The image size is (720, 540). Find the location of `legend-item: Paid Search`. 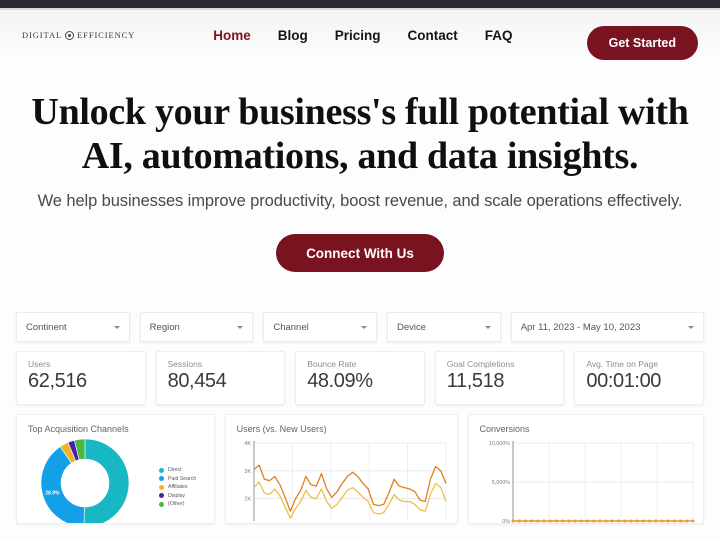

legend-item: Paid Search is located at coordinates (177, 479).